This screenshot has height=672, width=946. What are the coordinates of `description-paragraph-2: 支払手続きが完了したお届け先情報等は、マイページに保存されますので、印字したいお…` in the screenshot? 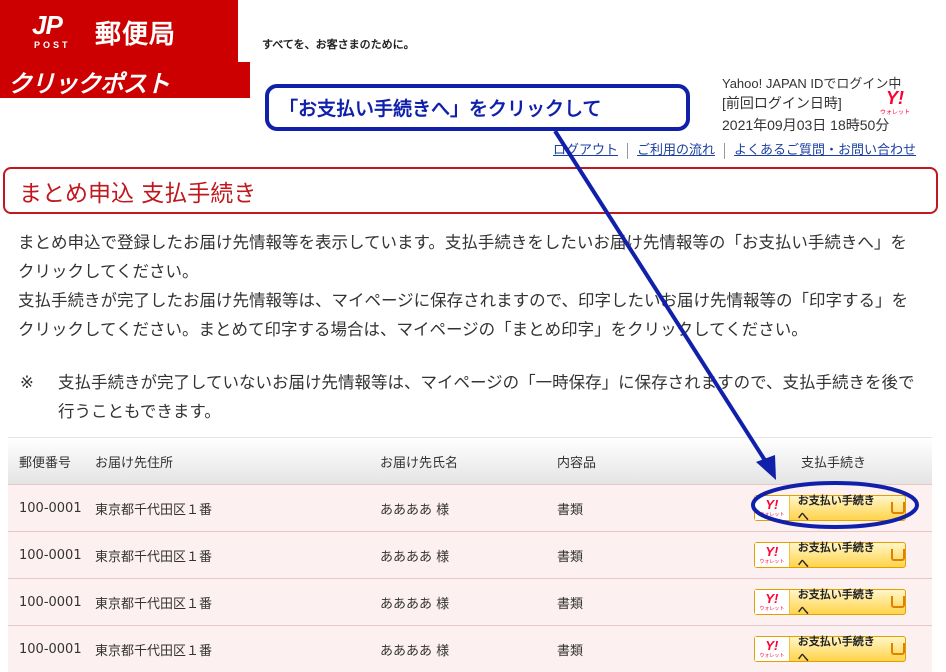 It's located at (463, 315).